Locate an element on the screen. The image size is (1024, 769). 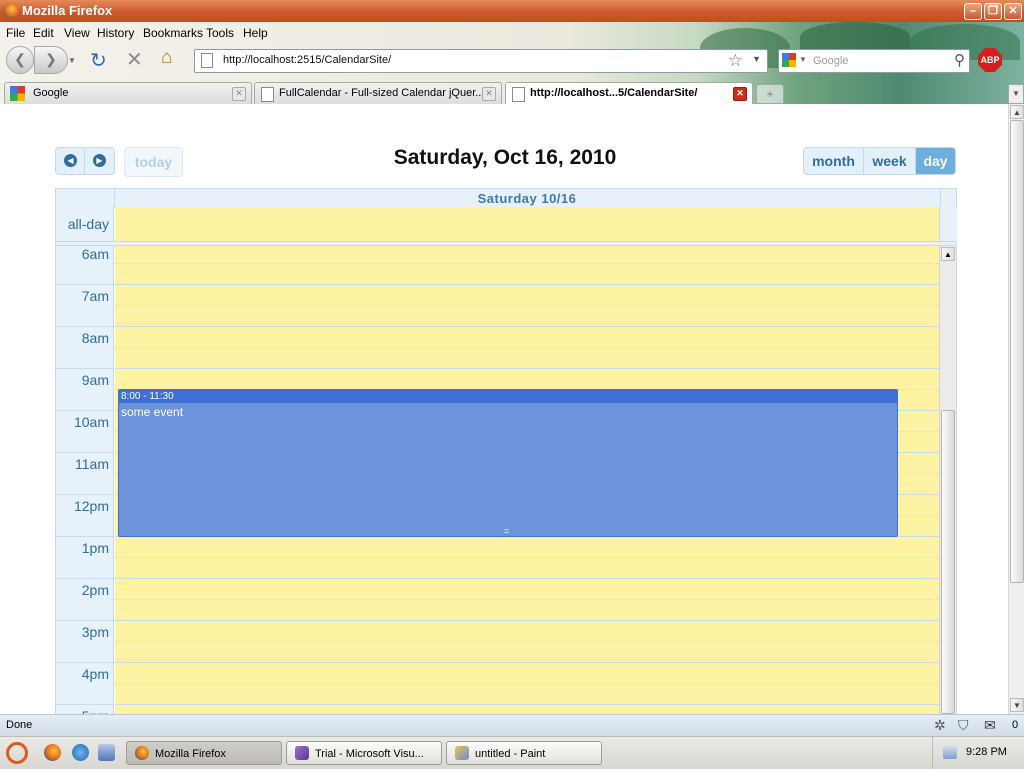
time-label: 1pm is located at coordinates (95, 548).